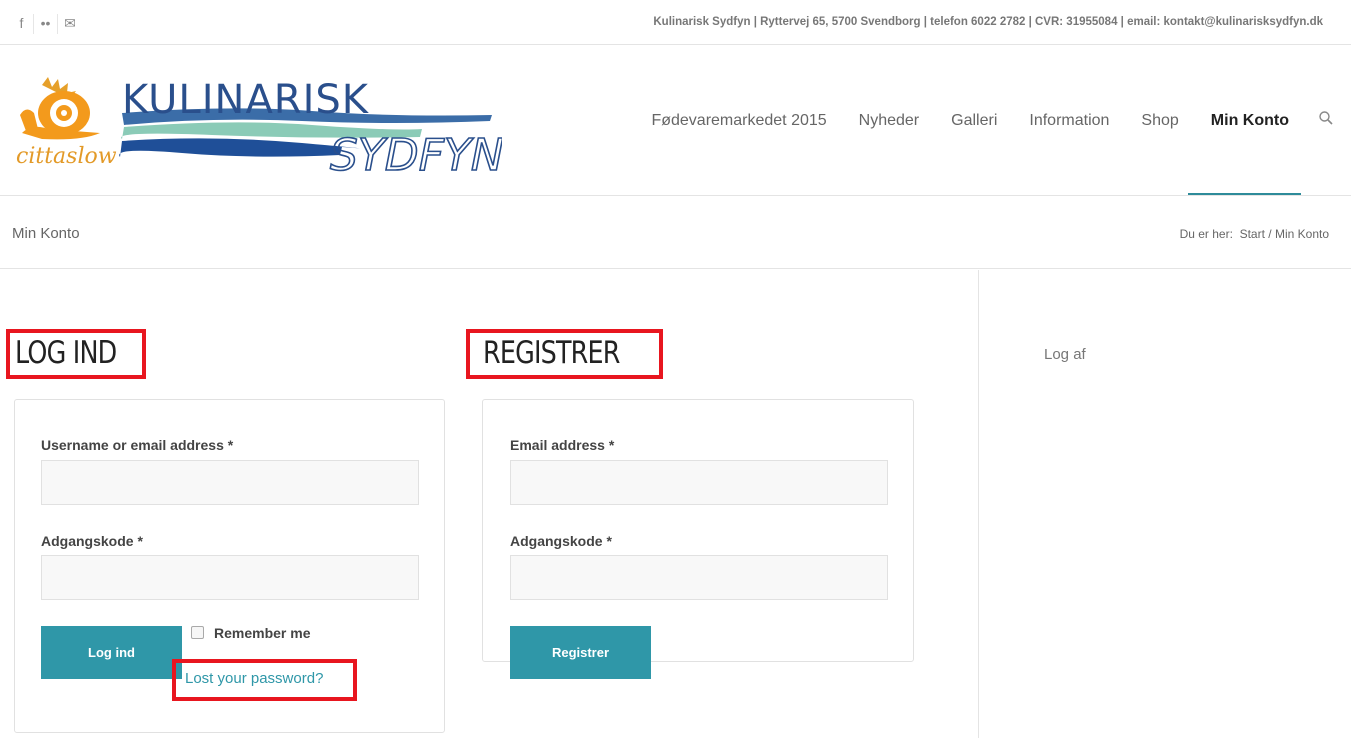  What do you see at coordinates (564, 354) in the screenshot?
I see `highlight-box-register-heading` at bounding box center [564, 354].